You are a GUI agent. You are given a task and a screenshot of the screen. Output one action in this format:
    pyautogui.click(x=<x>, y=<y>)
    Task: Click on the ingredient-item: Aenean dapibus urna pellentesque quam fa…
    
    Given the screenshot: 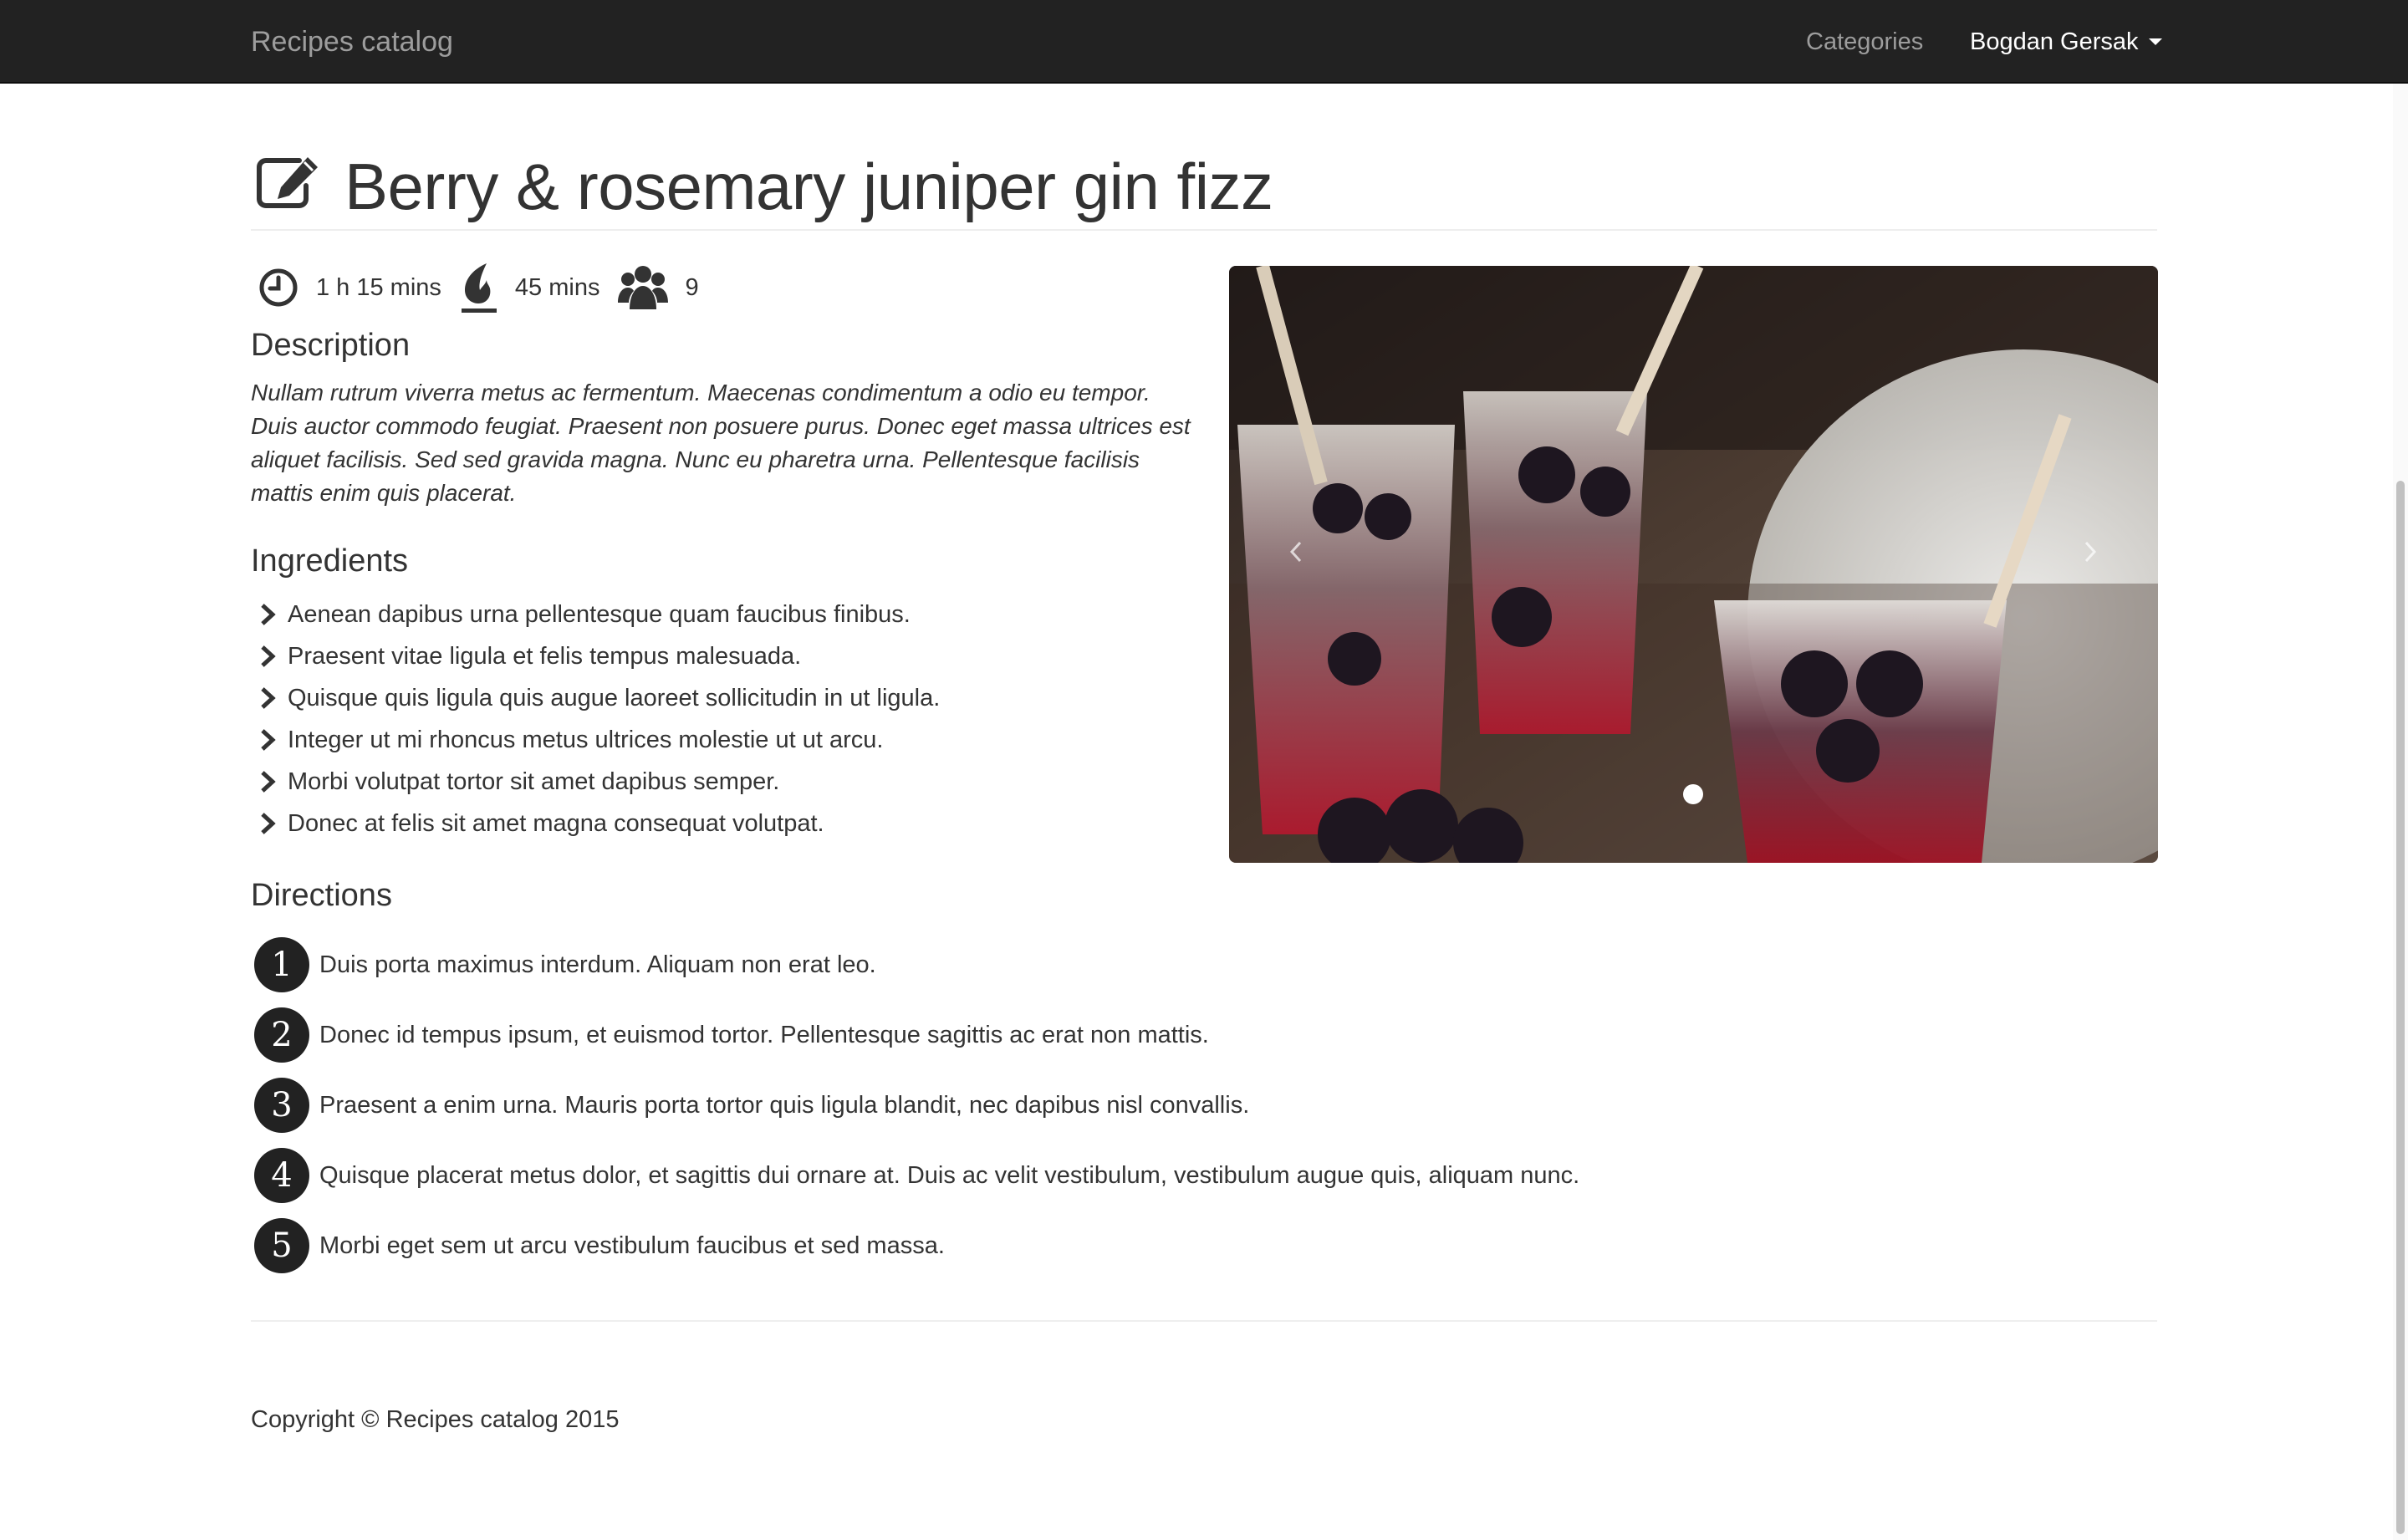 What is the action you would take?
    pyautogui.click(x=596, y=615)
    